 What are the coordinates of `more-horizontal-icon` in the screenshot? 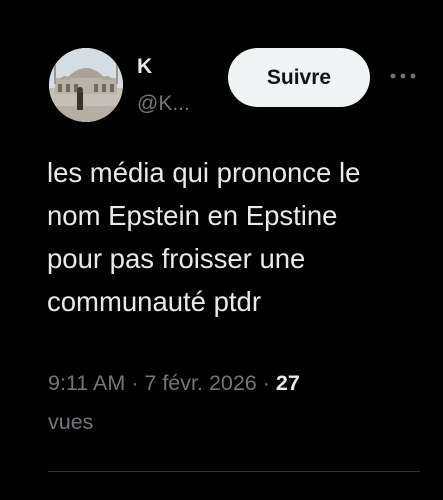 It's located at (403, 76).